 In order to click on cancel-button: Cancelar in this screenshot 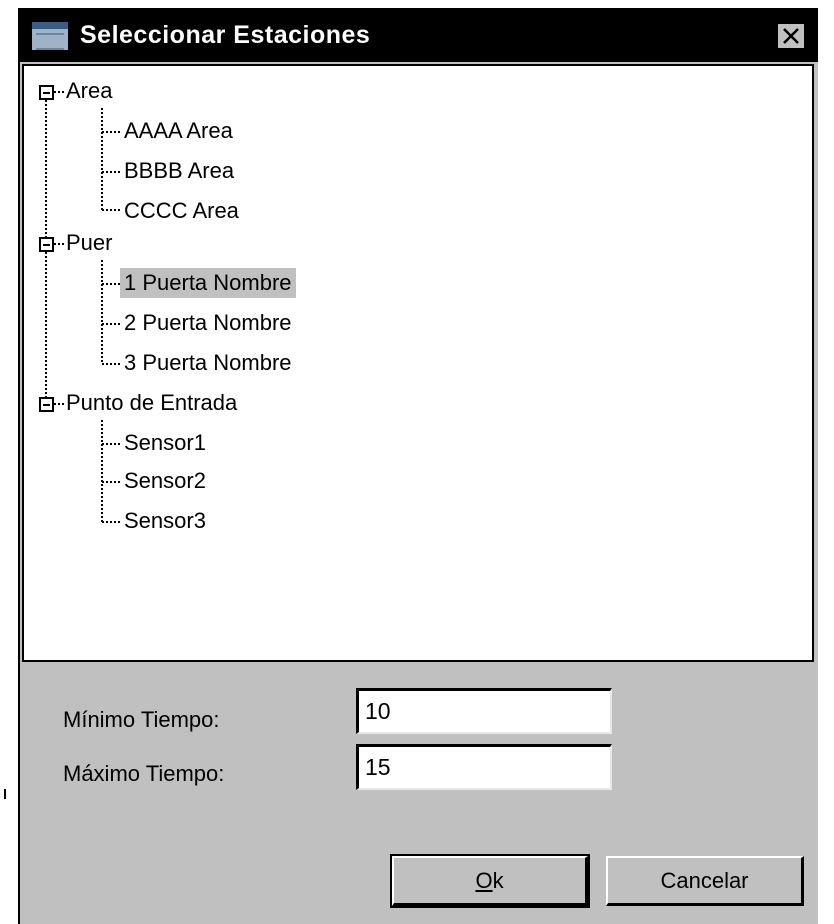, I will do `click(705, 881)`.